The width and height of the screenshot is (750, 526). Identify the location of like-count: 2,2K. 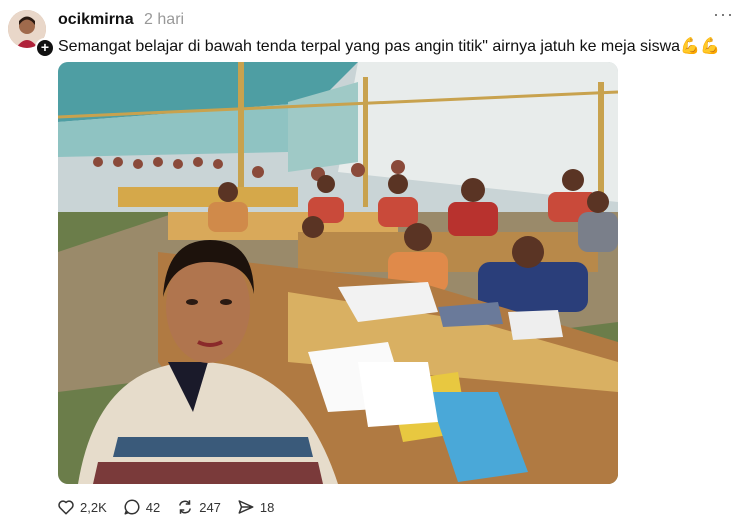
(93, 507).